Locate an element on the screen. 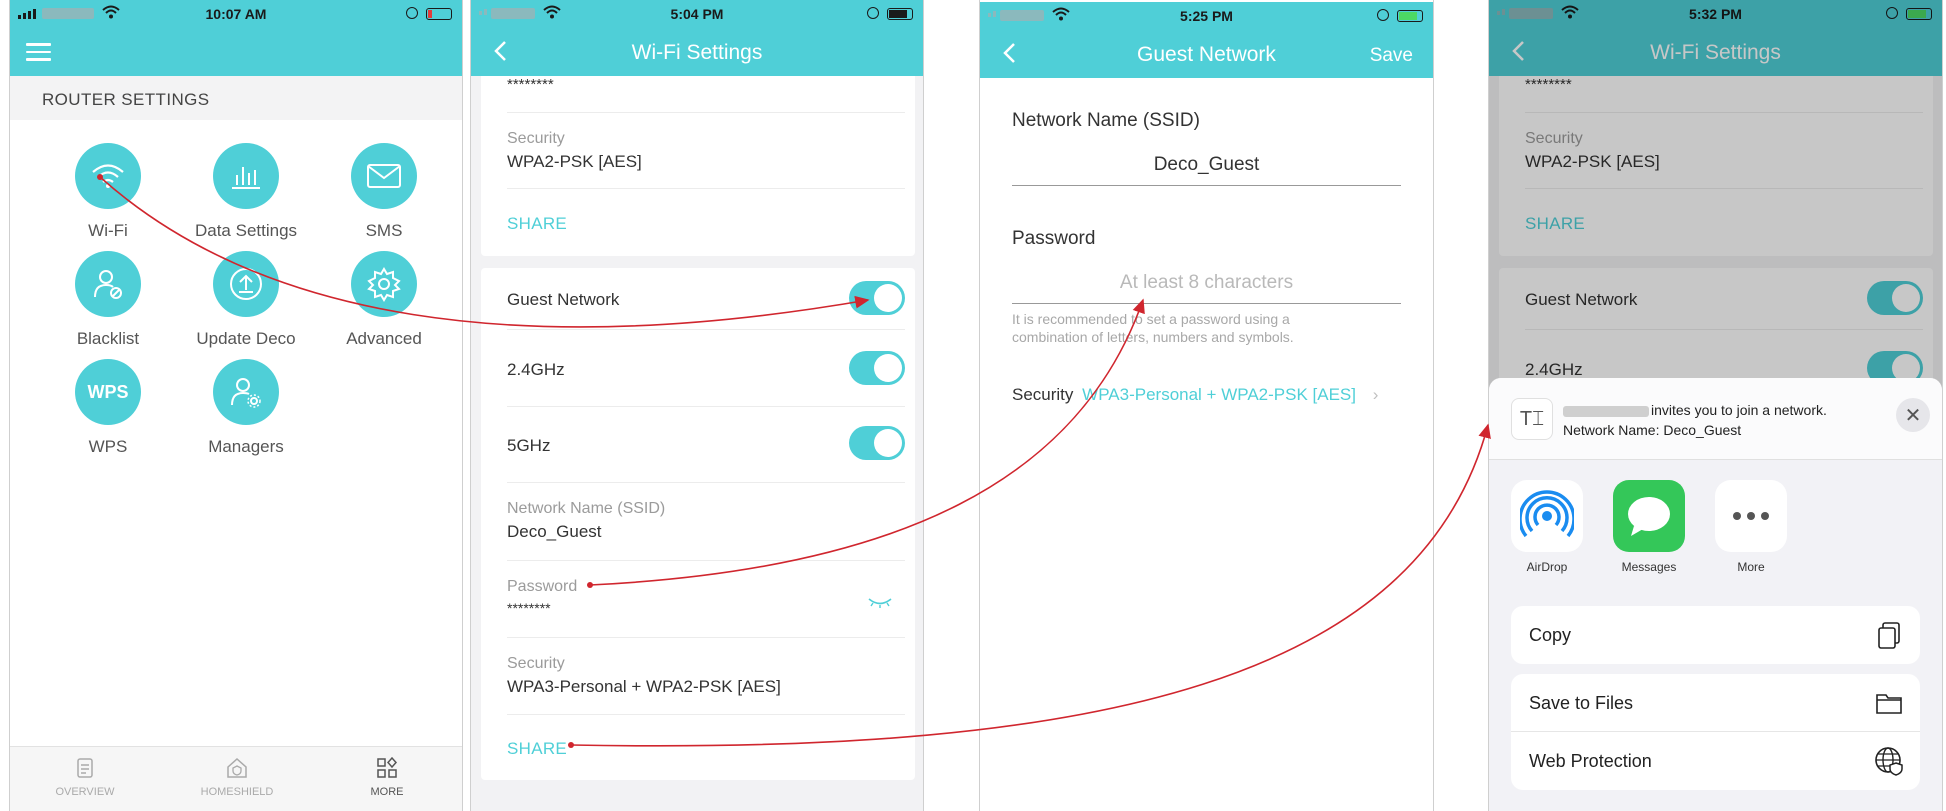 This screenshot has height=811, width=1946. guest-security-row: Security WPA3-Personal + WPA2-PSK [AES] is located at coordinates (700, 676).